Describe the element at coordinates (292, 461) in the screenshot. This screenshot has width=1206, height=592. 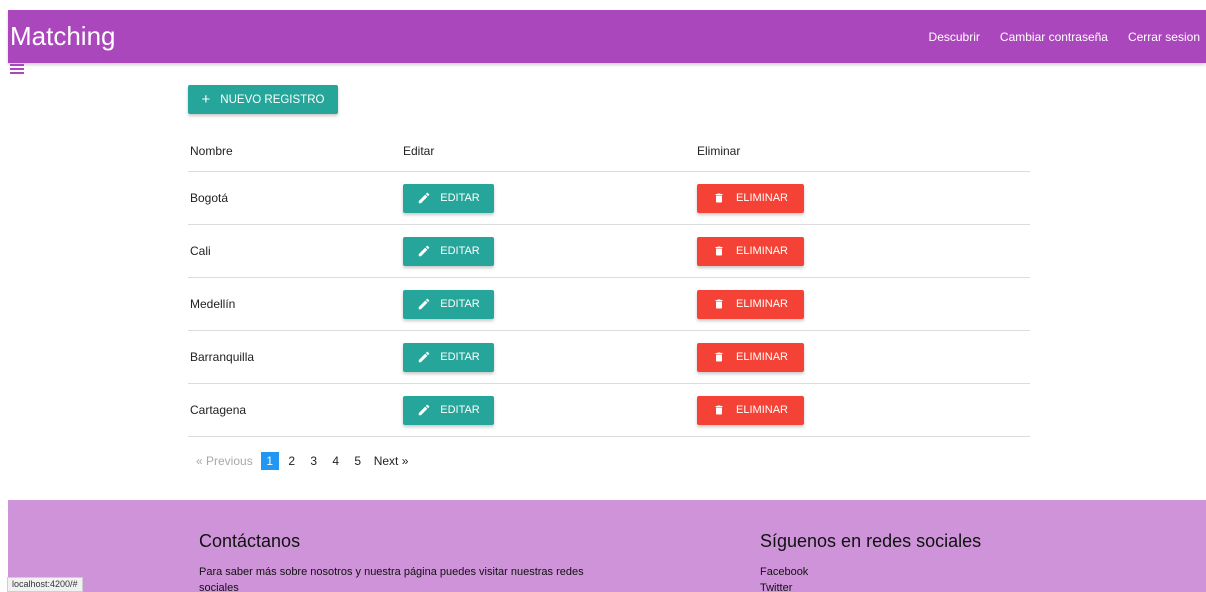
I see `pagination-page-2: 2` at that location.